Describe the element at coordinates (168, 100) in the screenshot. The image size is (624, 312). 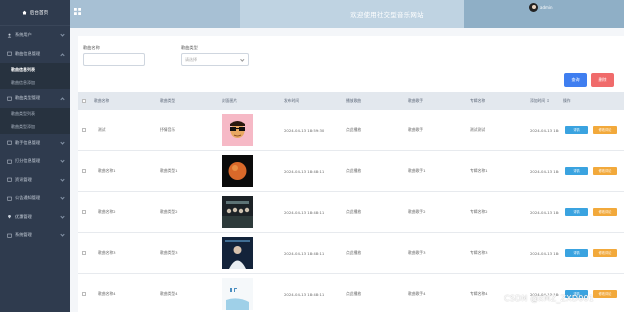
I see `col-song-type: 歌曲类型` at that location.